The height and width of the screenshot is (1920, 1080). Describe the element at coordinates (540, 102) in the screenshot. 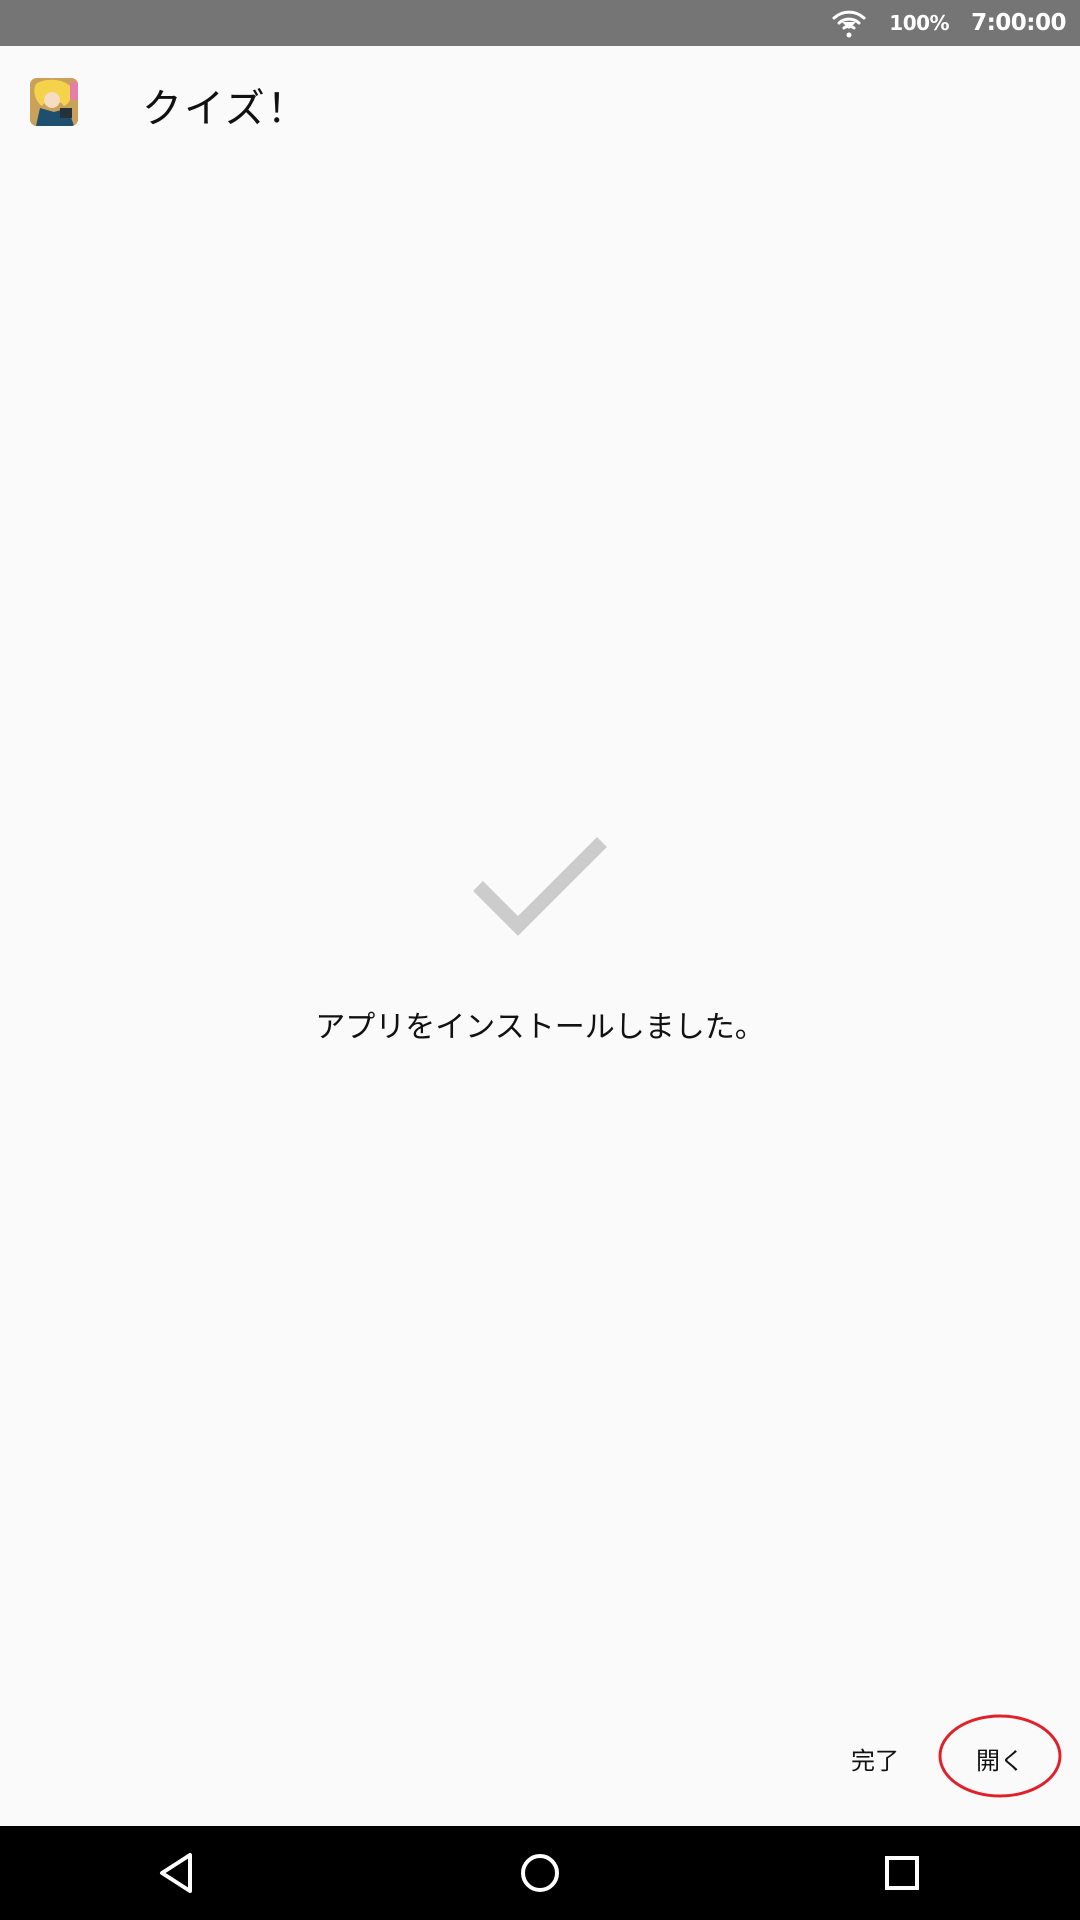

I see `app-header: クイズ！` at that location.